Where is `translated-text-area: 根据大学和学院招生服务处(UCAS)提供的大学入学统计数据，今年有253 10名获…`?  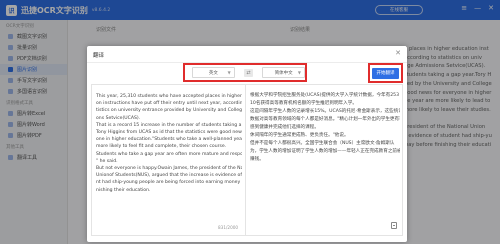
translated-text-area: 根据大学和学院招生服务处(UCAS)提供的大学入学统计数据，今年有253 10名获… is located at coordinates (325, 128).